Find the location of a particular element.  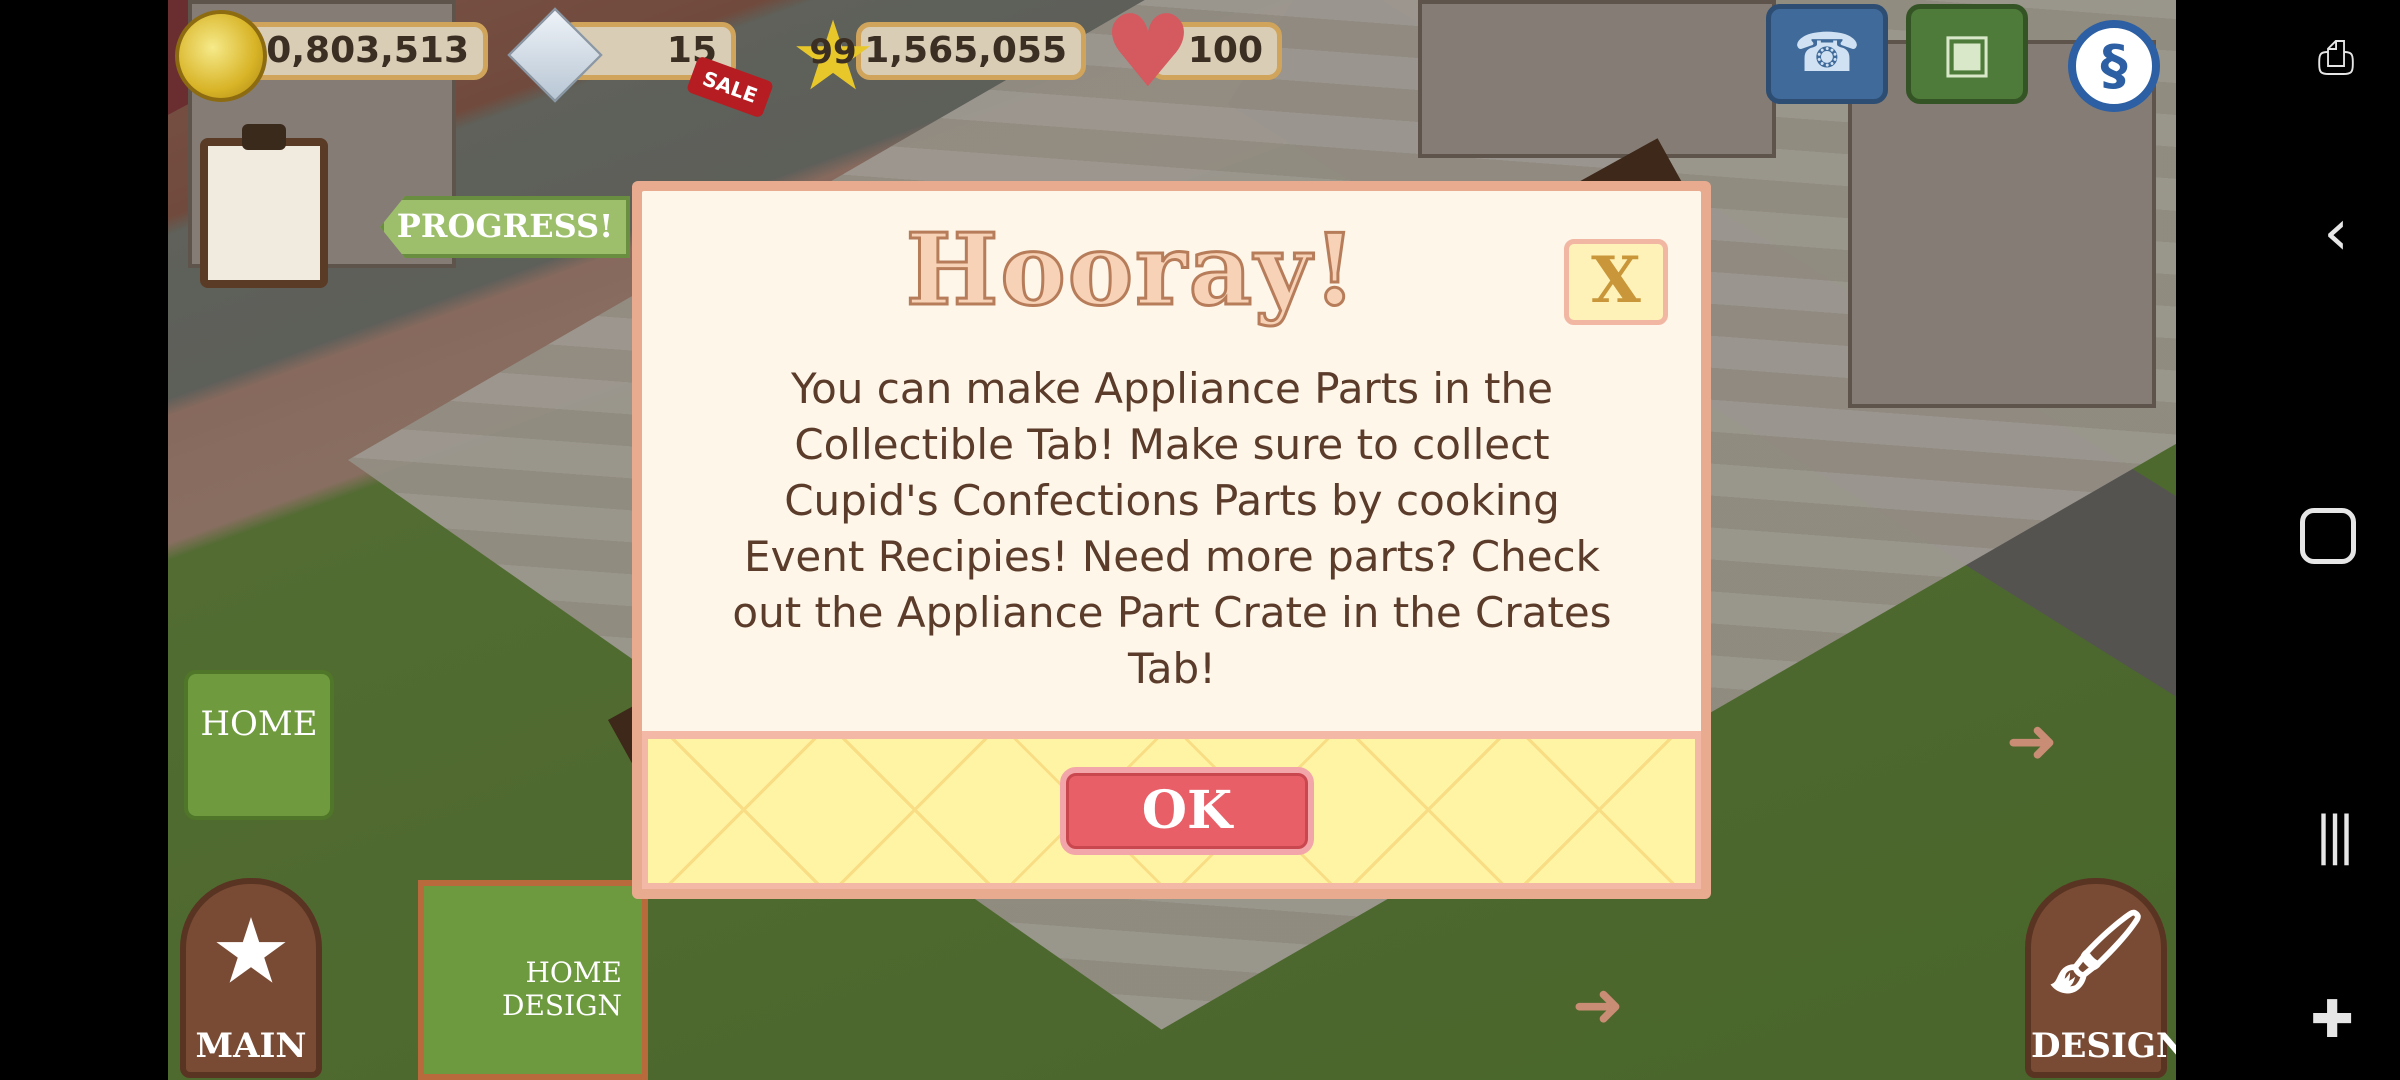

left-letterbox is located at coordinates (84, 540).